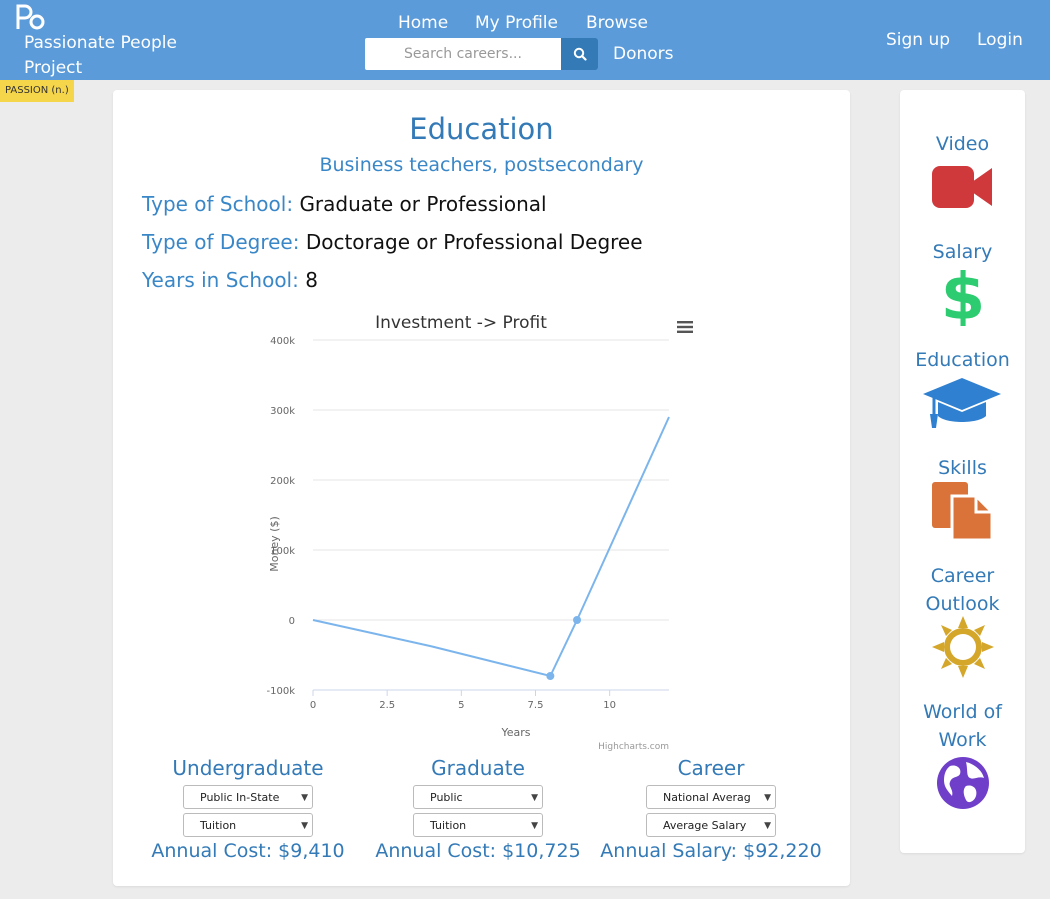  I want to click on logo-icon, so click(31, 17).